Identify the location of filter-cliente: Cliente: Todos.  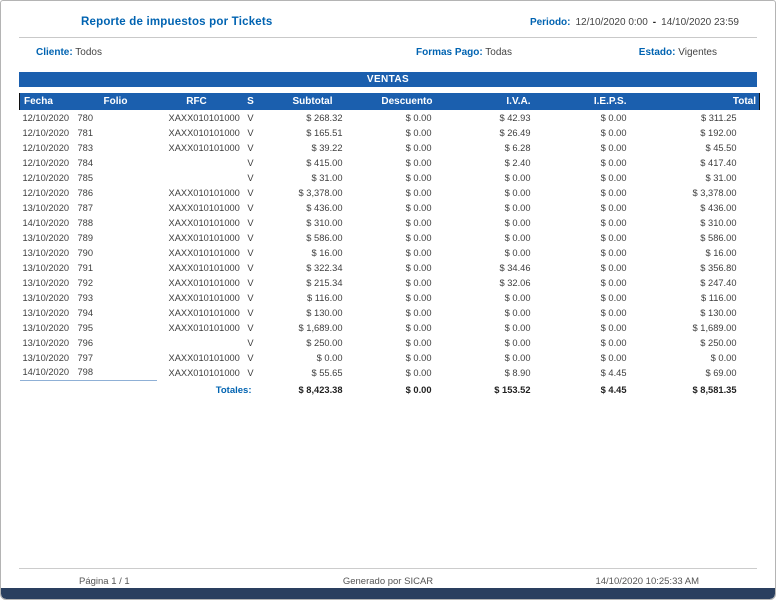
(69, 52).